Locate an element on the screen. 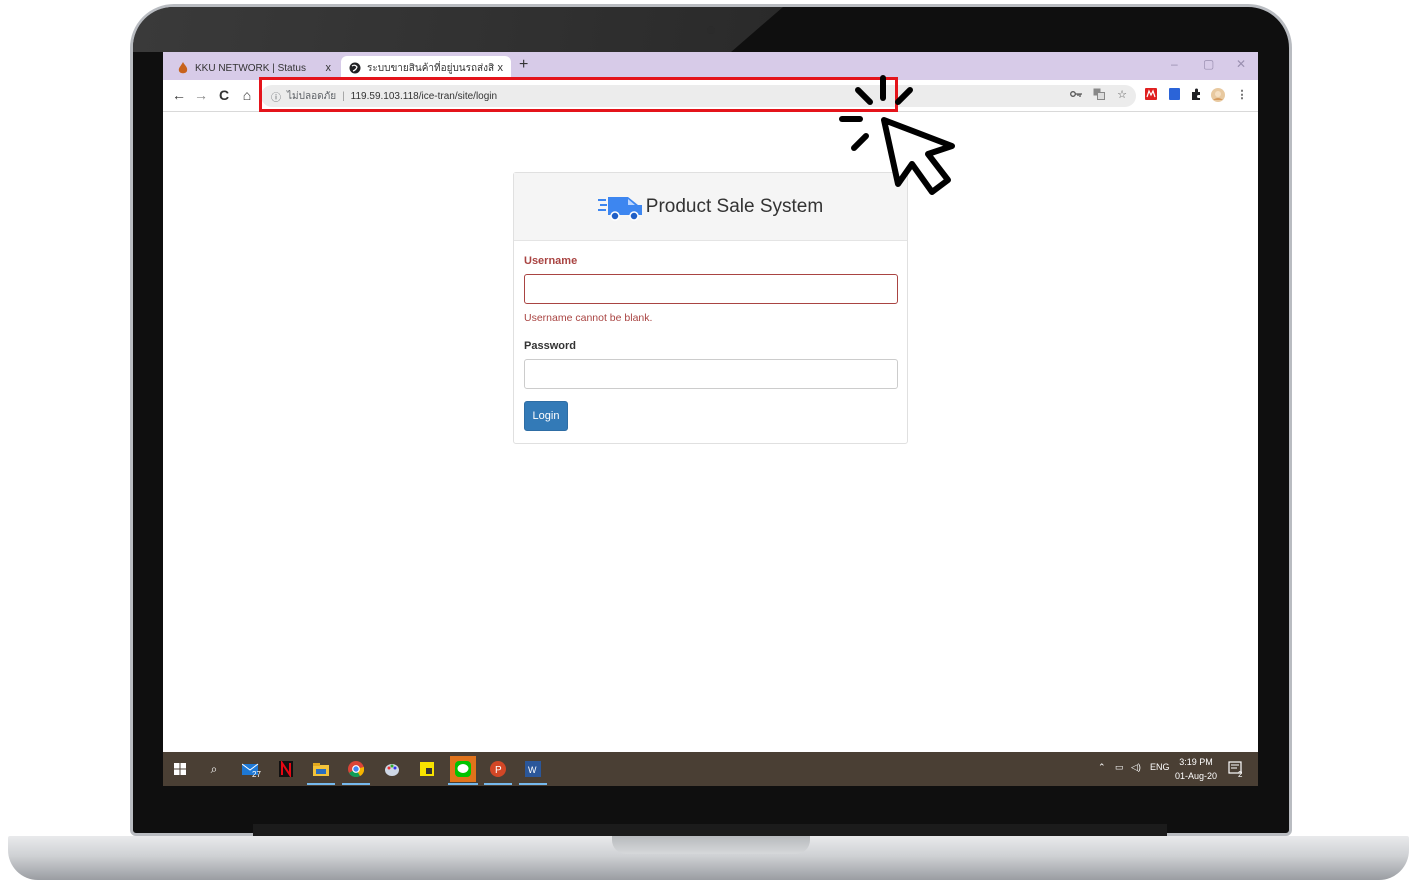  file-explorer-icon is located at coordinates (321, 769).